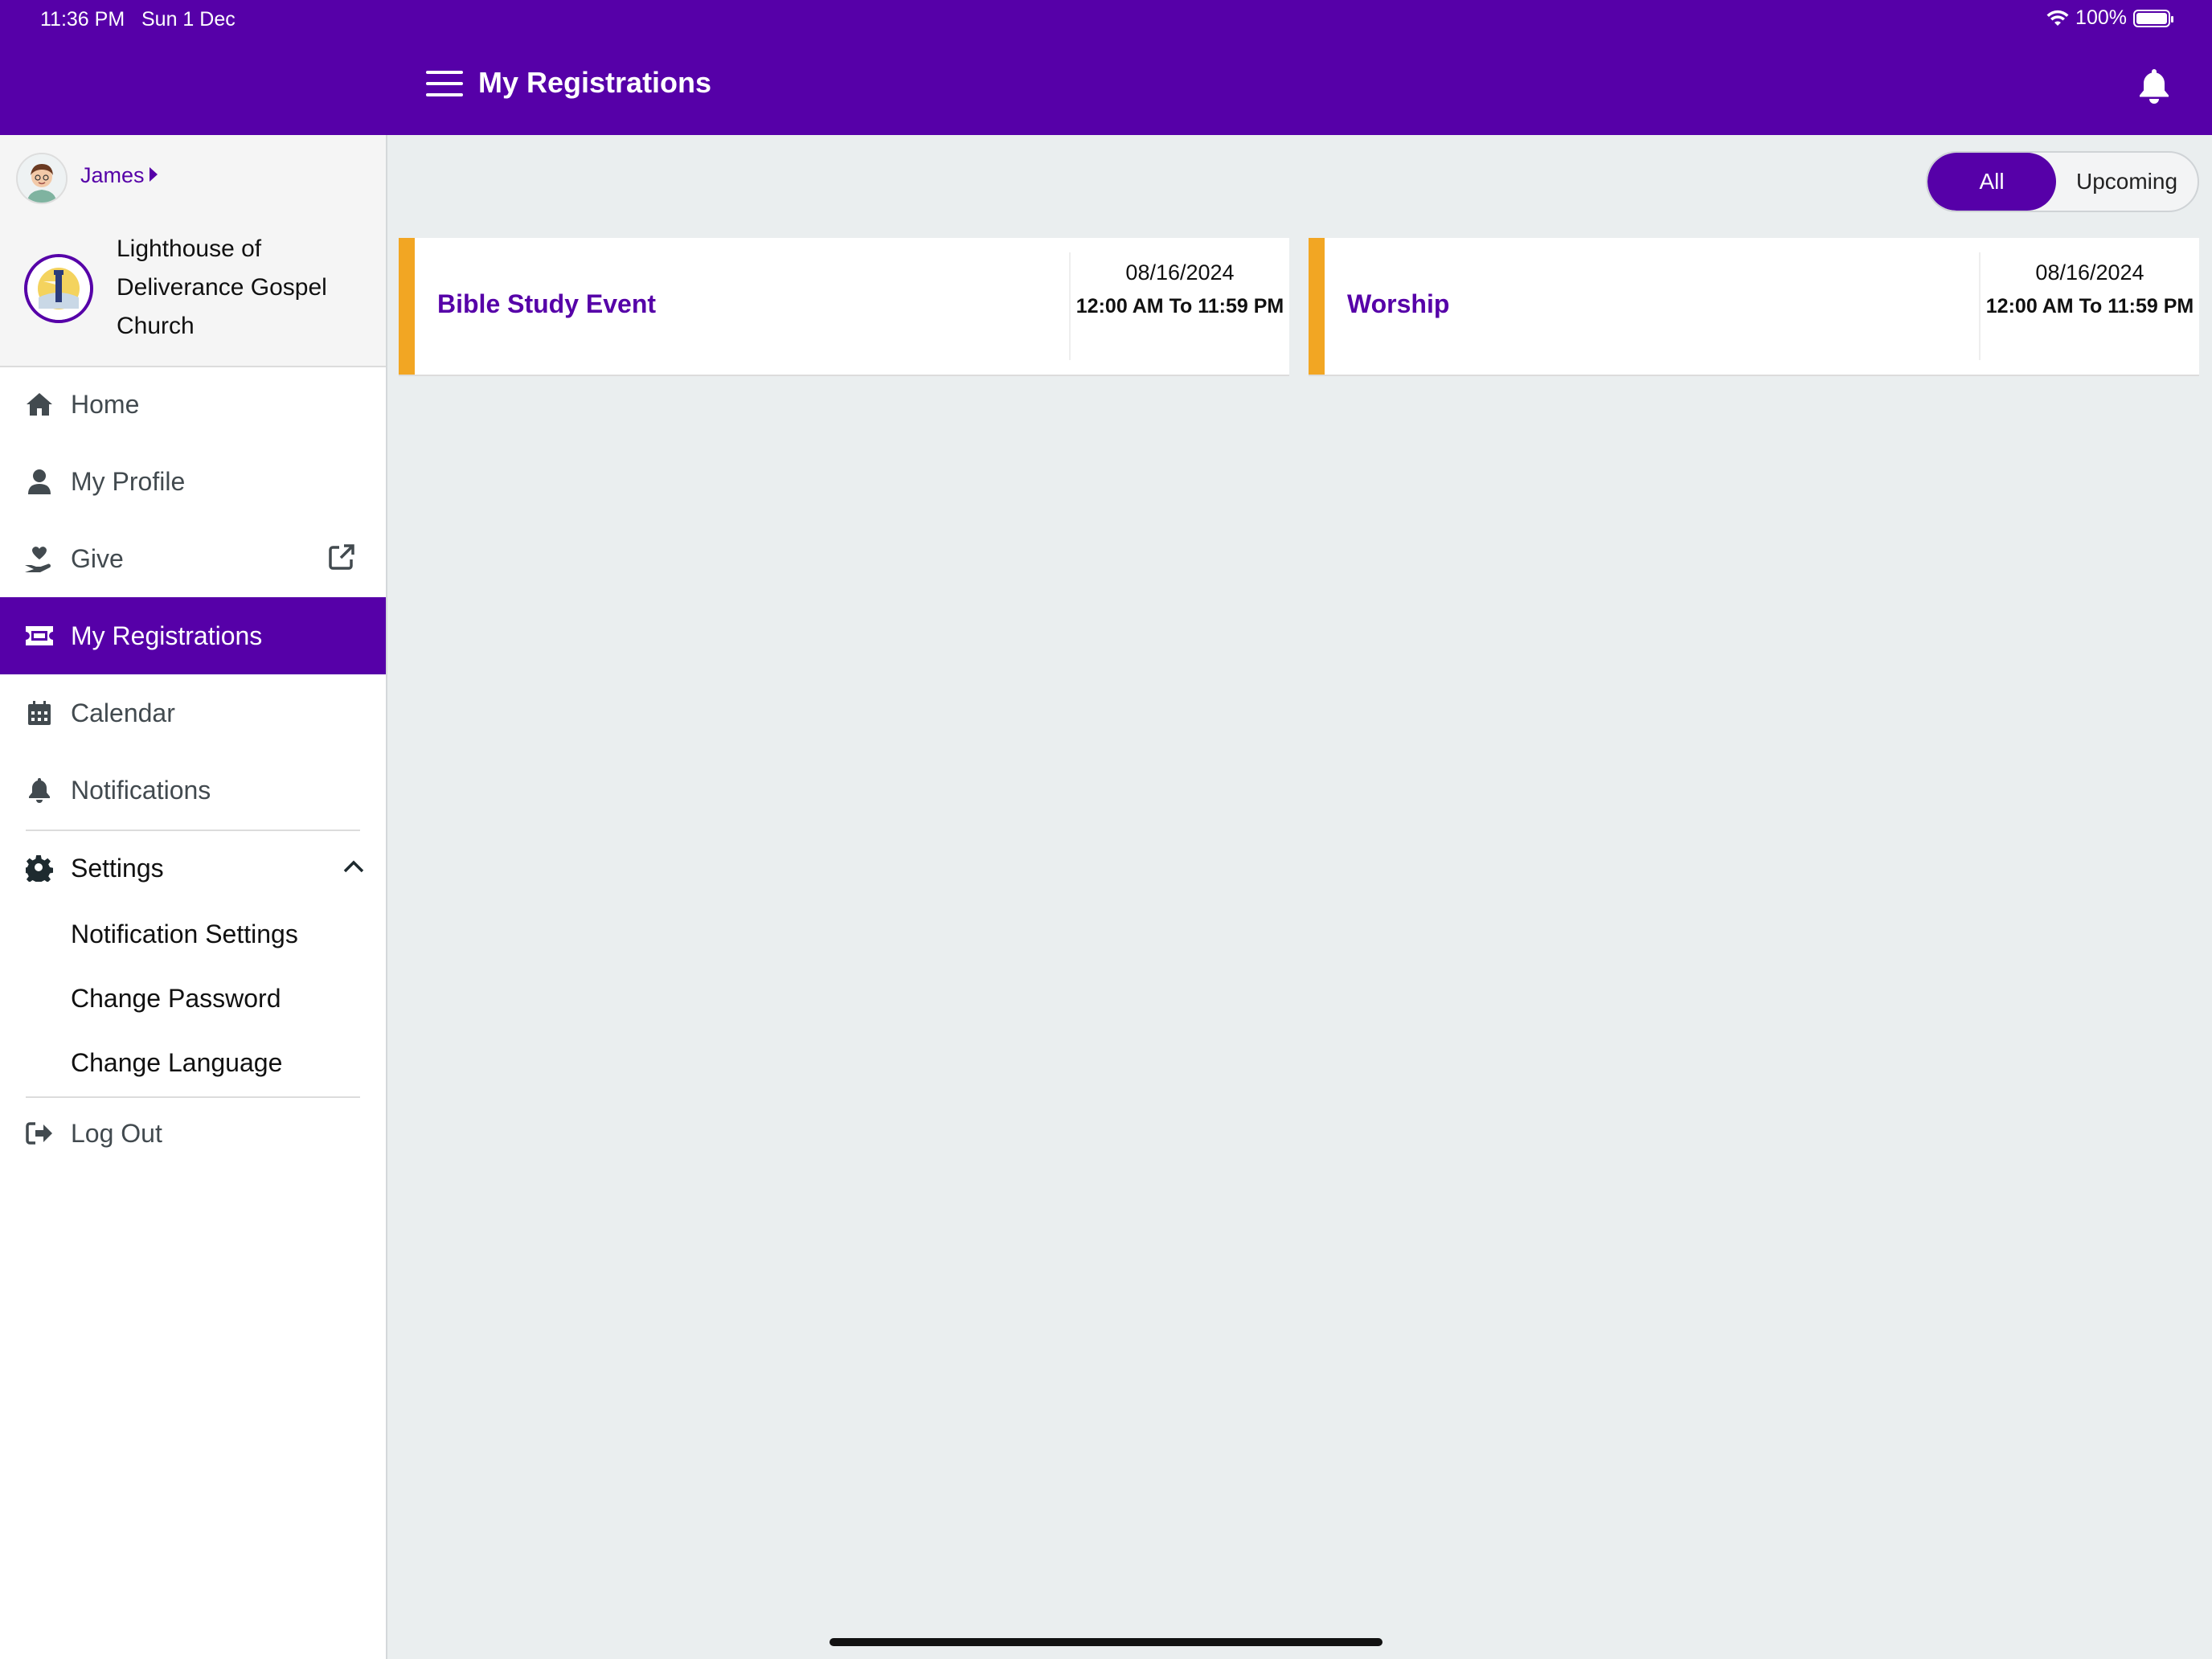  Describe the element at coordinates (1106, 67) in the screenshot. I see `app-header: 11:36 PM Sun 1 Dec 100% My Registrations` at that location.